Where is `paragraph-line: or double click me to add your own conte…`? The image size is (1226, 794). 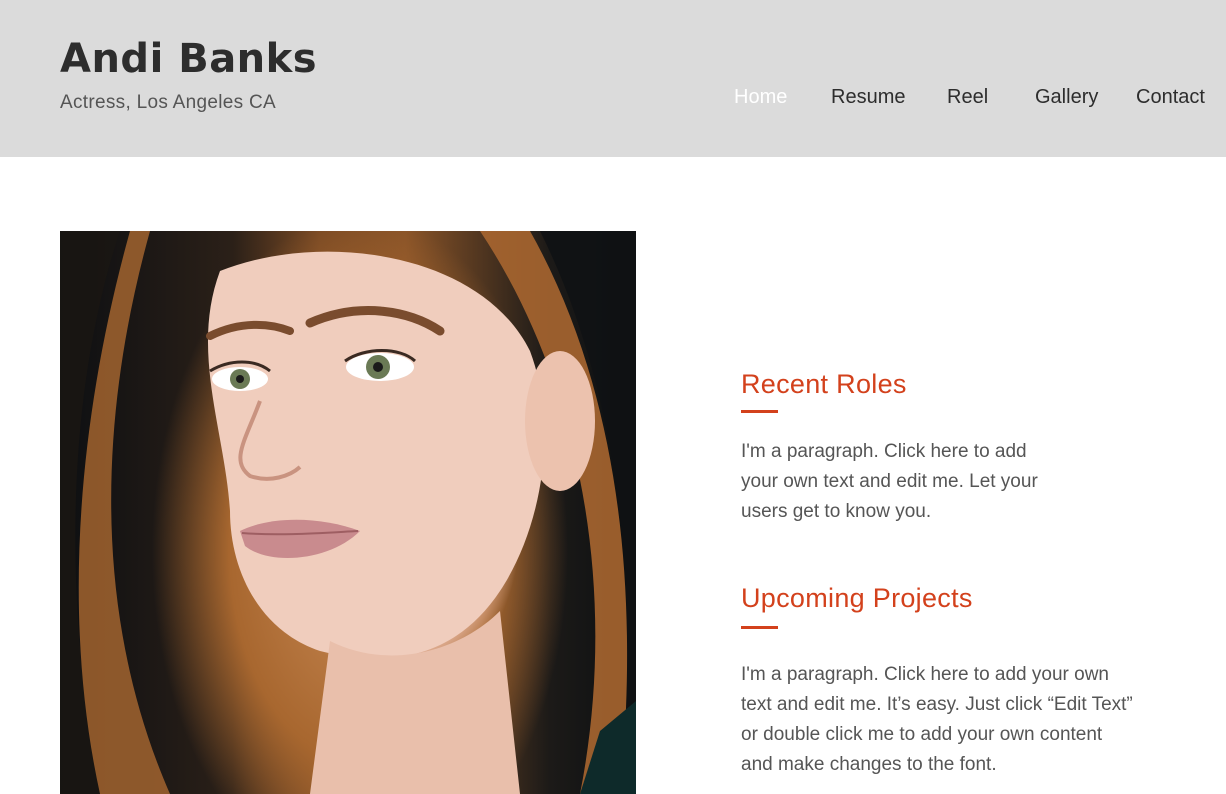 paragraph-line: or double click me to add your own conte… is located at coordinates (922, 734).